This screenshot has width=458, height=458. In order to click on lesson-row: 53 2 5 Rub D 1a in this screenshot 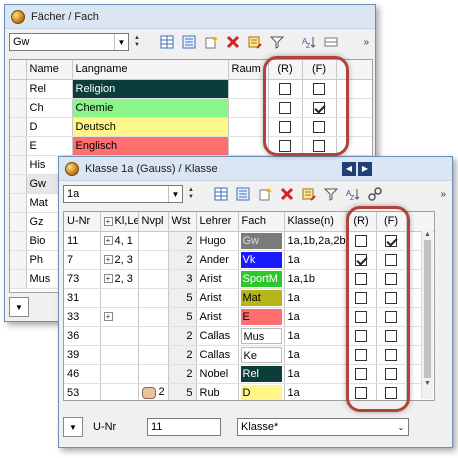, I will do `click(249, 391)`.